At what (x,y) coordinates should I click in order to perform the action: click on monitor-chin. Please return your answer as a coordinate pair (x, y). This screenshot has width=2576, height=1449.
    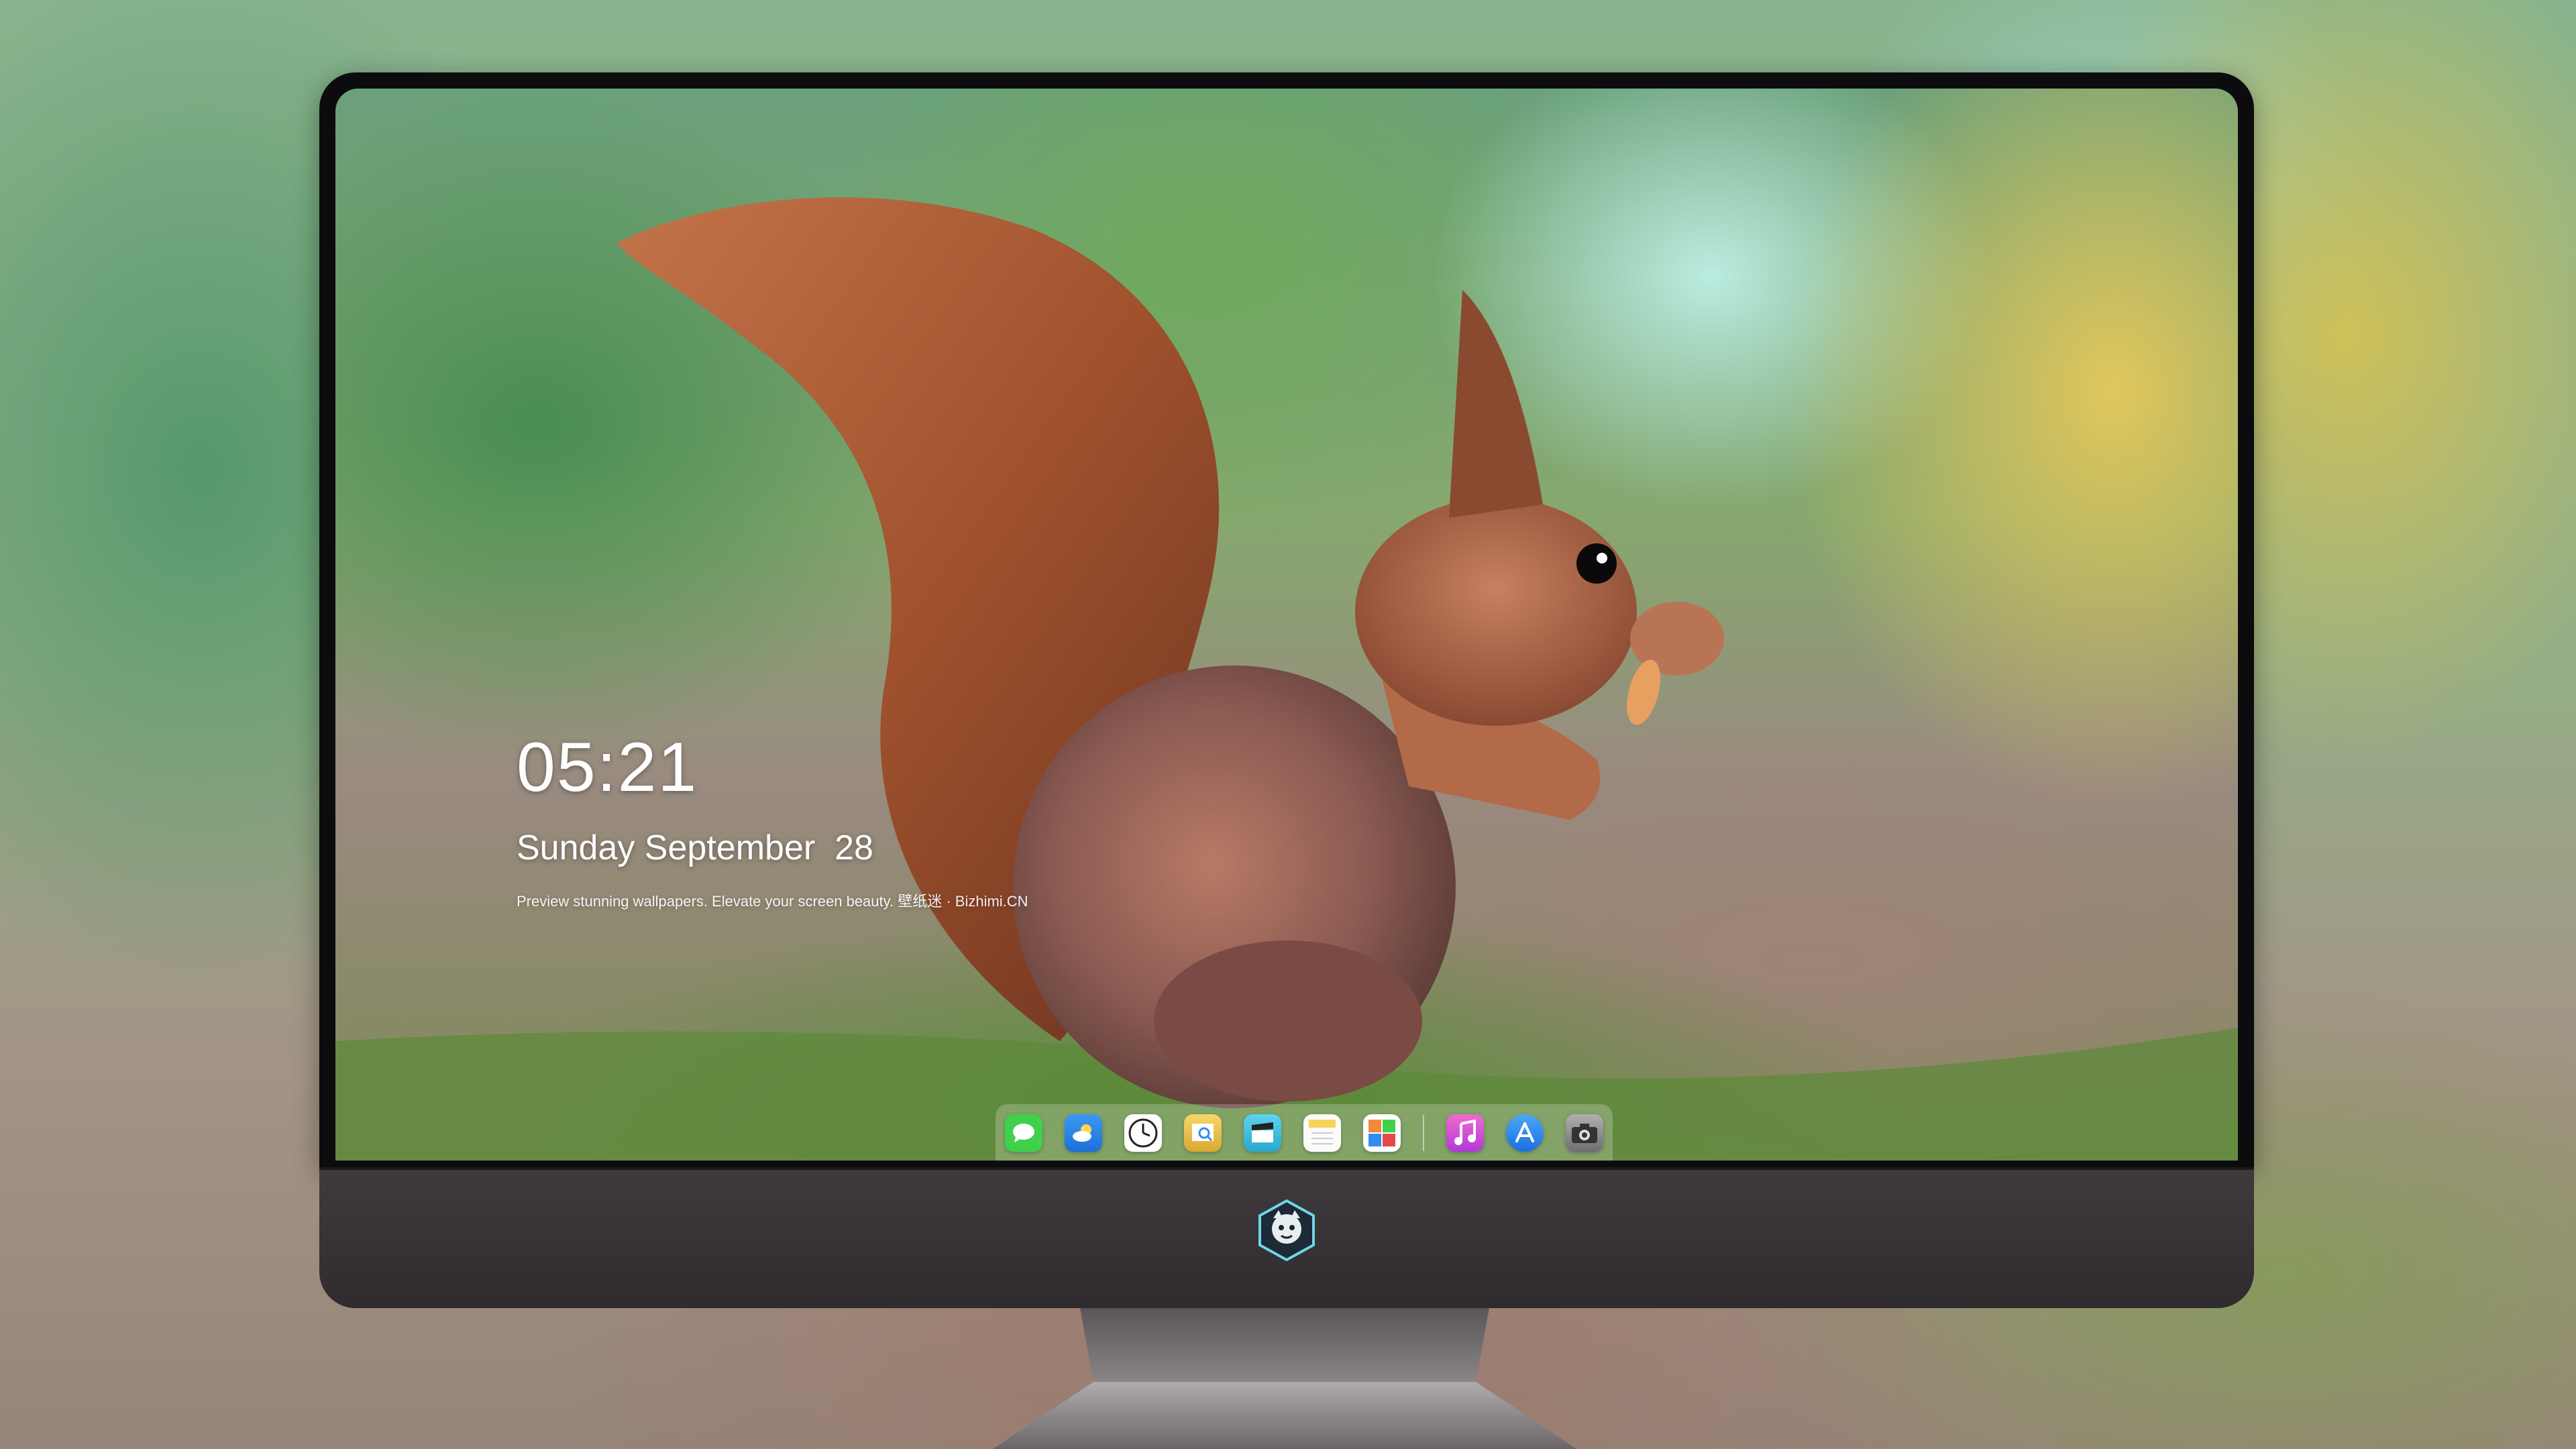
    Looking at the image, I should click on (1286, 1237).